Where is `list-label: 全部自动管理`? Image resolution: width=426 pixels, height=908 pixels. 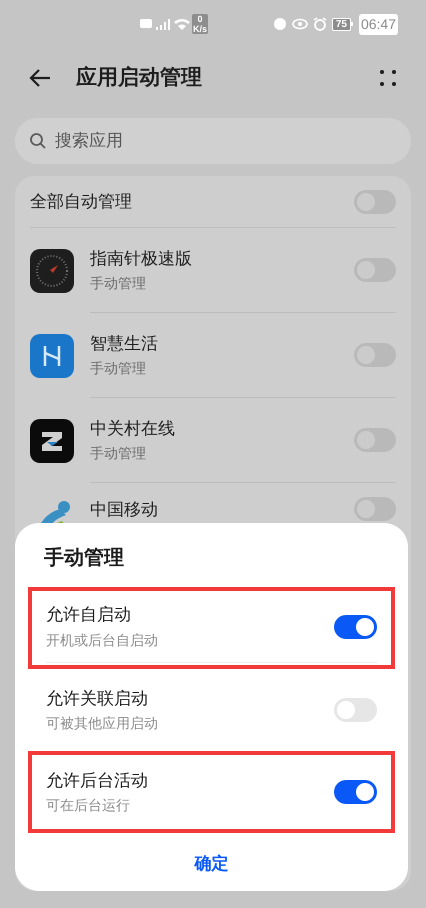 list-label: 全部自动管理 is located at coordinates (81, 201).